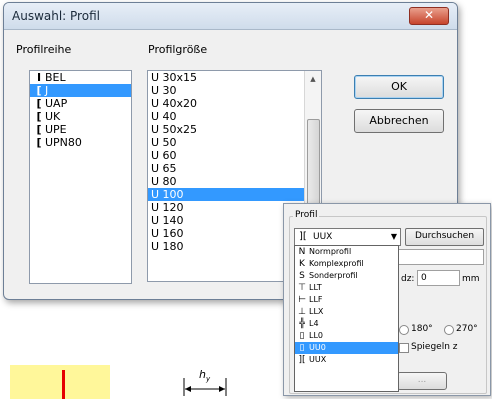  Describe the element at coordinates (80, 77) in the screenshot. I see `series-item: I BEL` at that location.